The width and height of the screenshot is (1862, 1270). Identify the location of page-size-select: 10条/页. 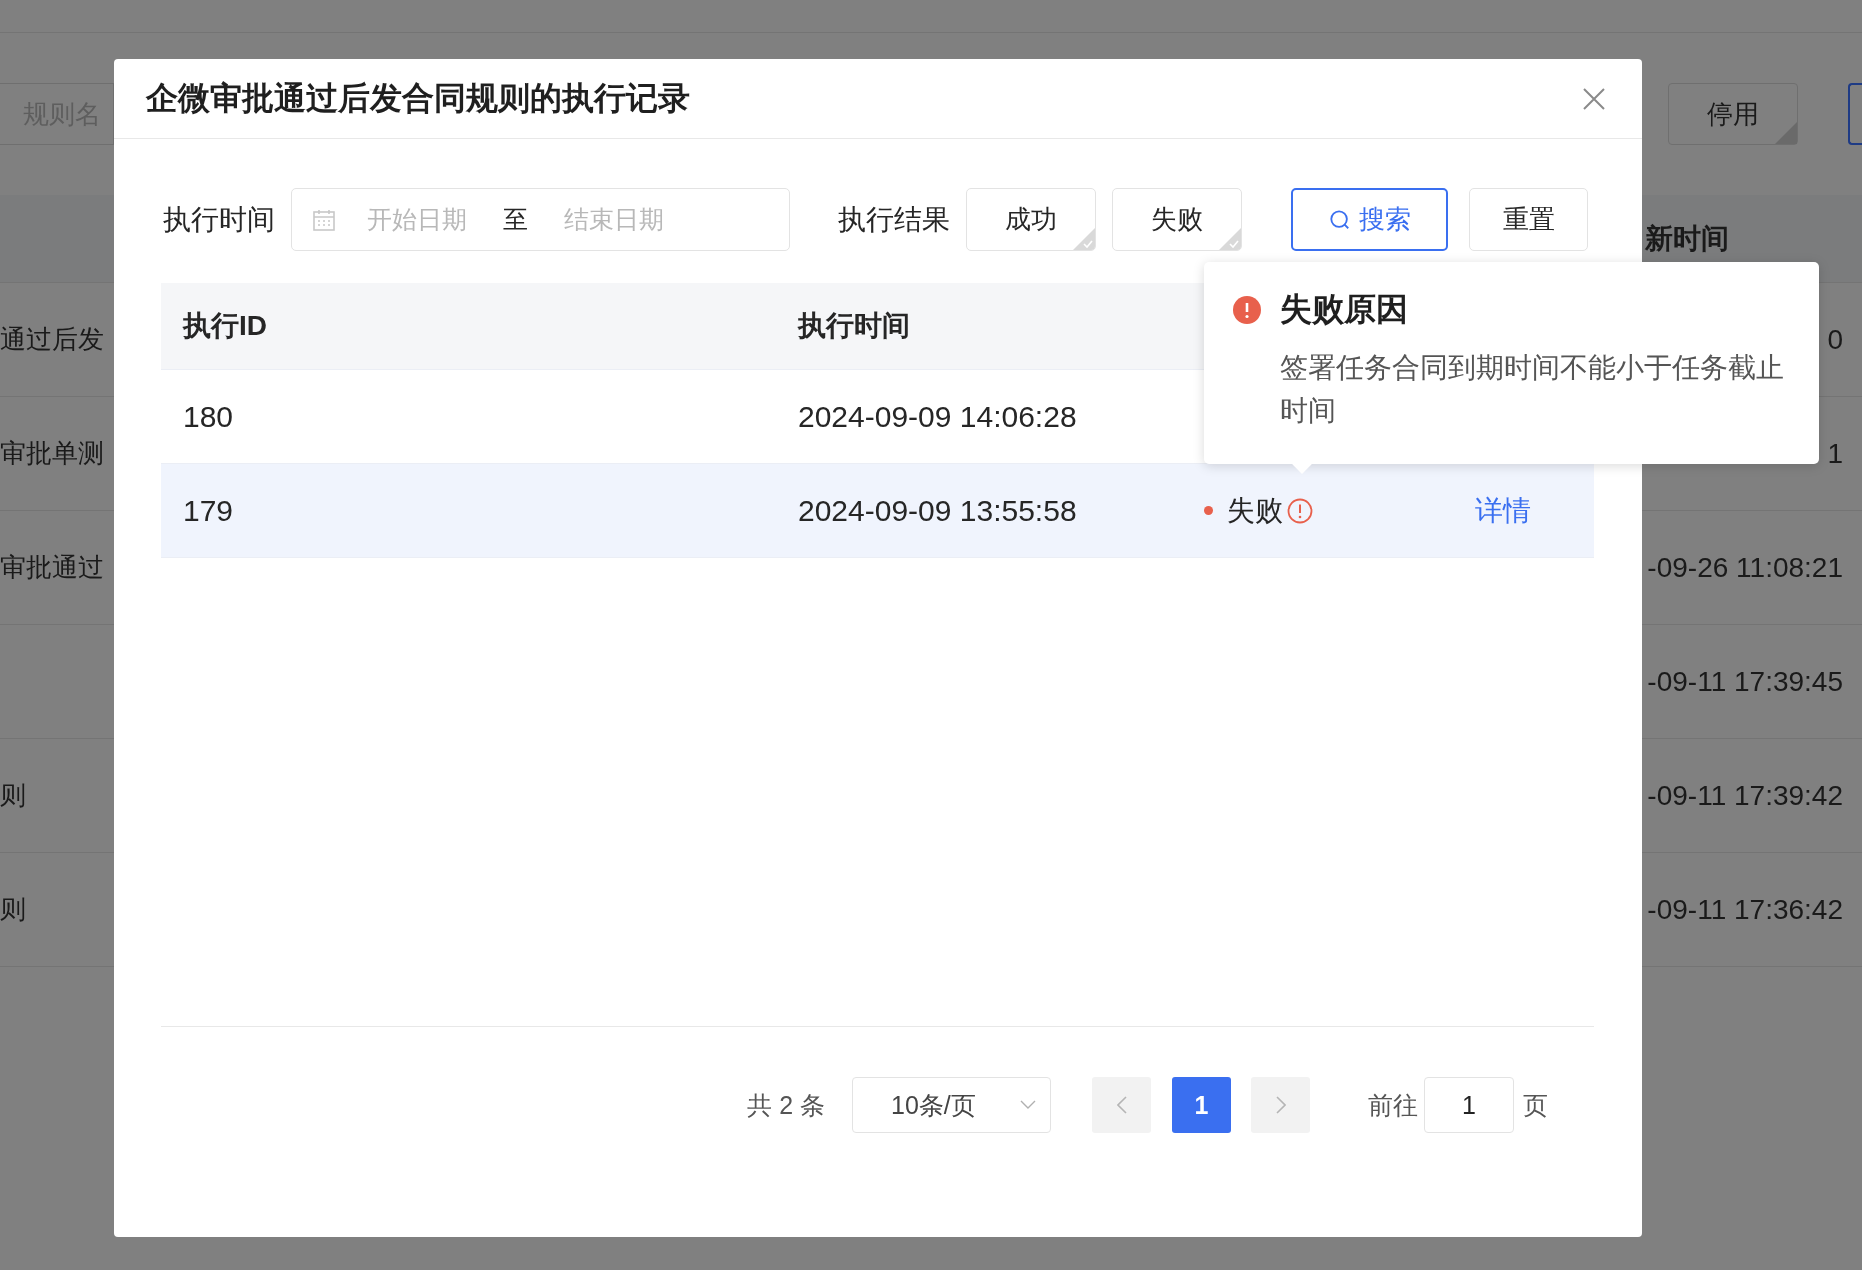
(951, 1105).